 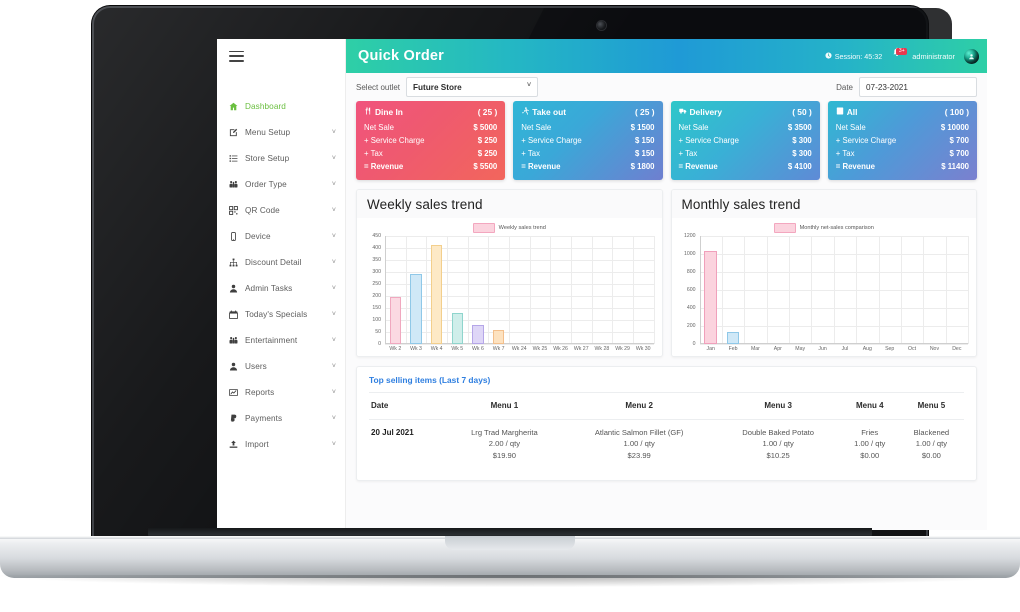 What do you see at coordinates (281, 210) in the screenshot?
I see `sidebar-item-qr-code: QR Code ˅` at bounding box center [281, 210].